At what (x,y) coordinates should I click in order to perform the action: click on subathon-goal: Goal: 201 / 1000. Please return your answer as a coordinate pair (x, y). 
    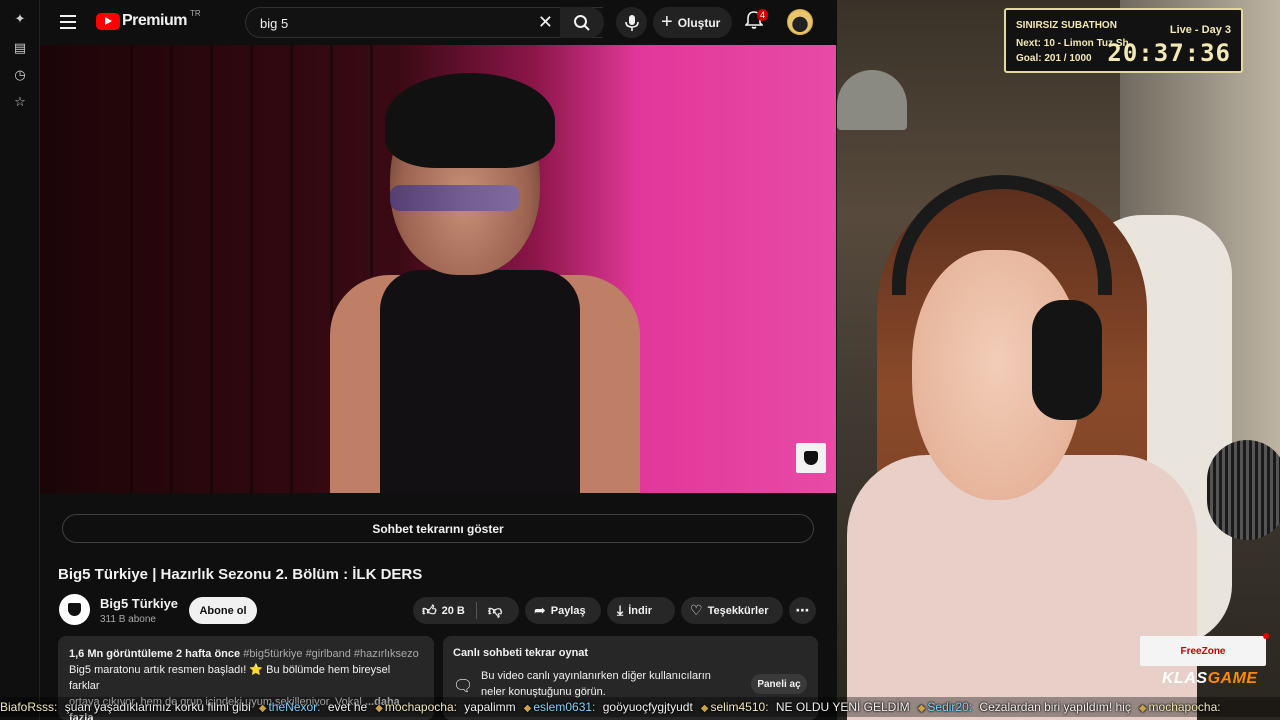
    Looking at the image, I should click on (1054, 58).